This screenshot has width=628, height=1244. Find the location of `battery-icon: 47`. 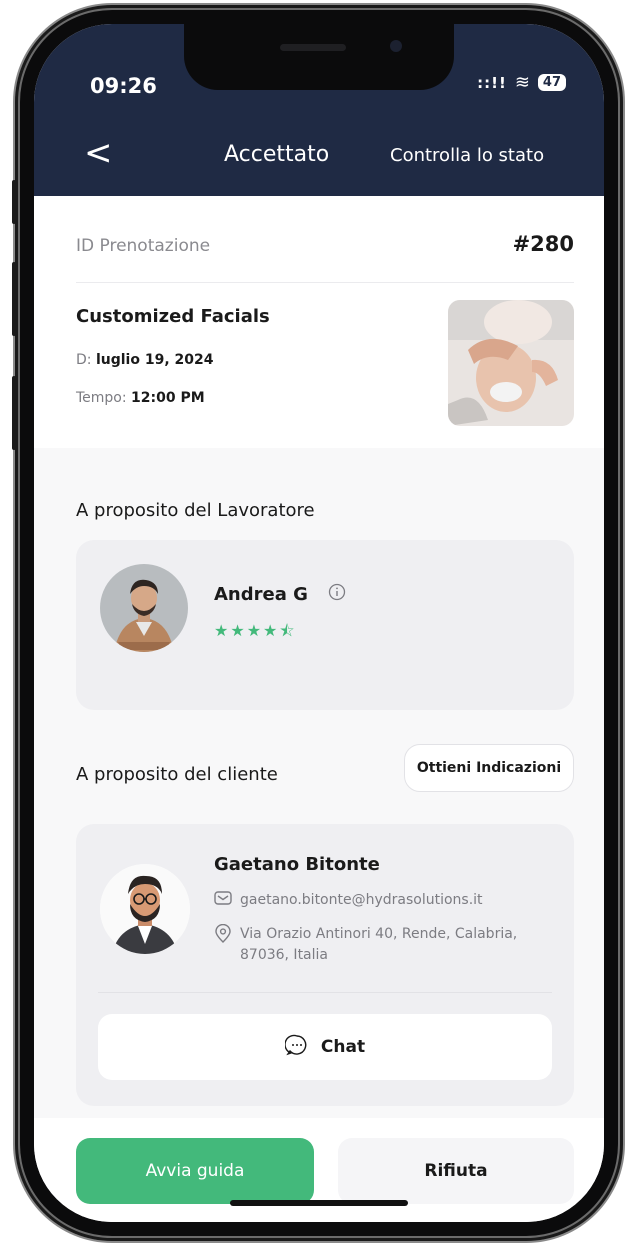

battery-icon: 47 is located at coordinates (551, 82).